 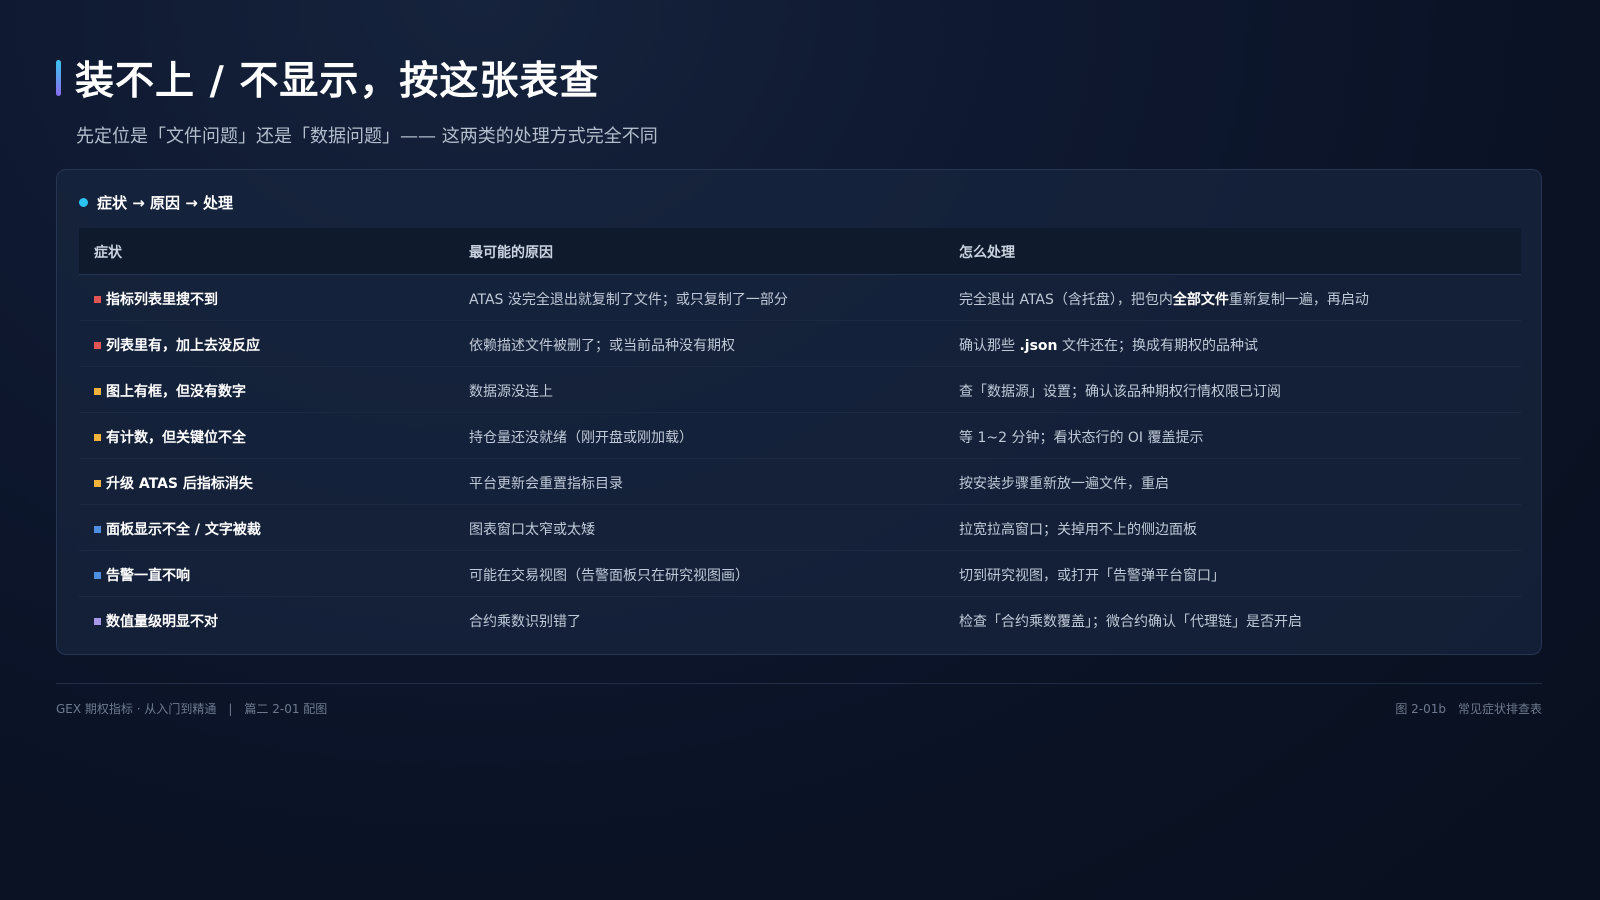 What do you see at coordinates (1298, 300) in the screenshot?
I see `fix-text-after: 重新复制一遍，再启动` at bounding box center [1298, 300].